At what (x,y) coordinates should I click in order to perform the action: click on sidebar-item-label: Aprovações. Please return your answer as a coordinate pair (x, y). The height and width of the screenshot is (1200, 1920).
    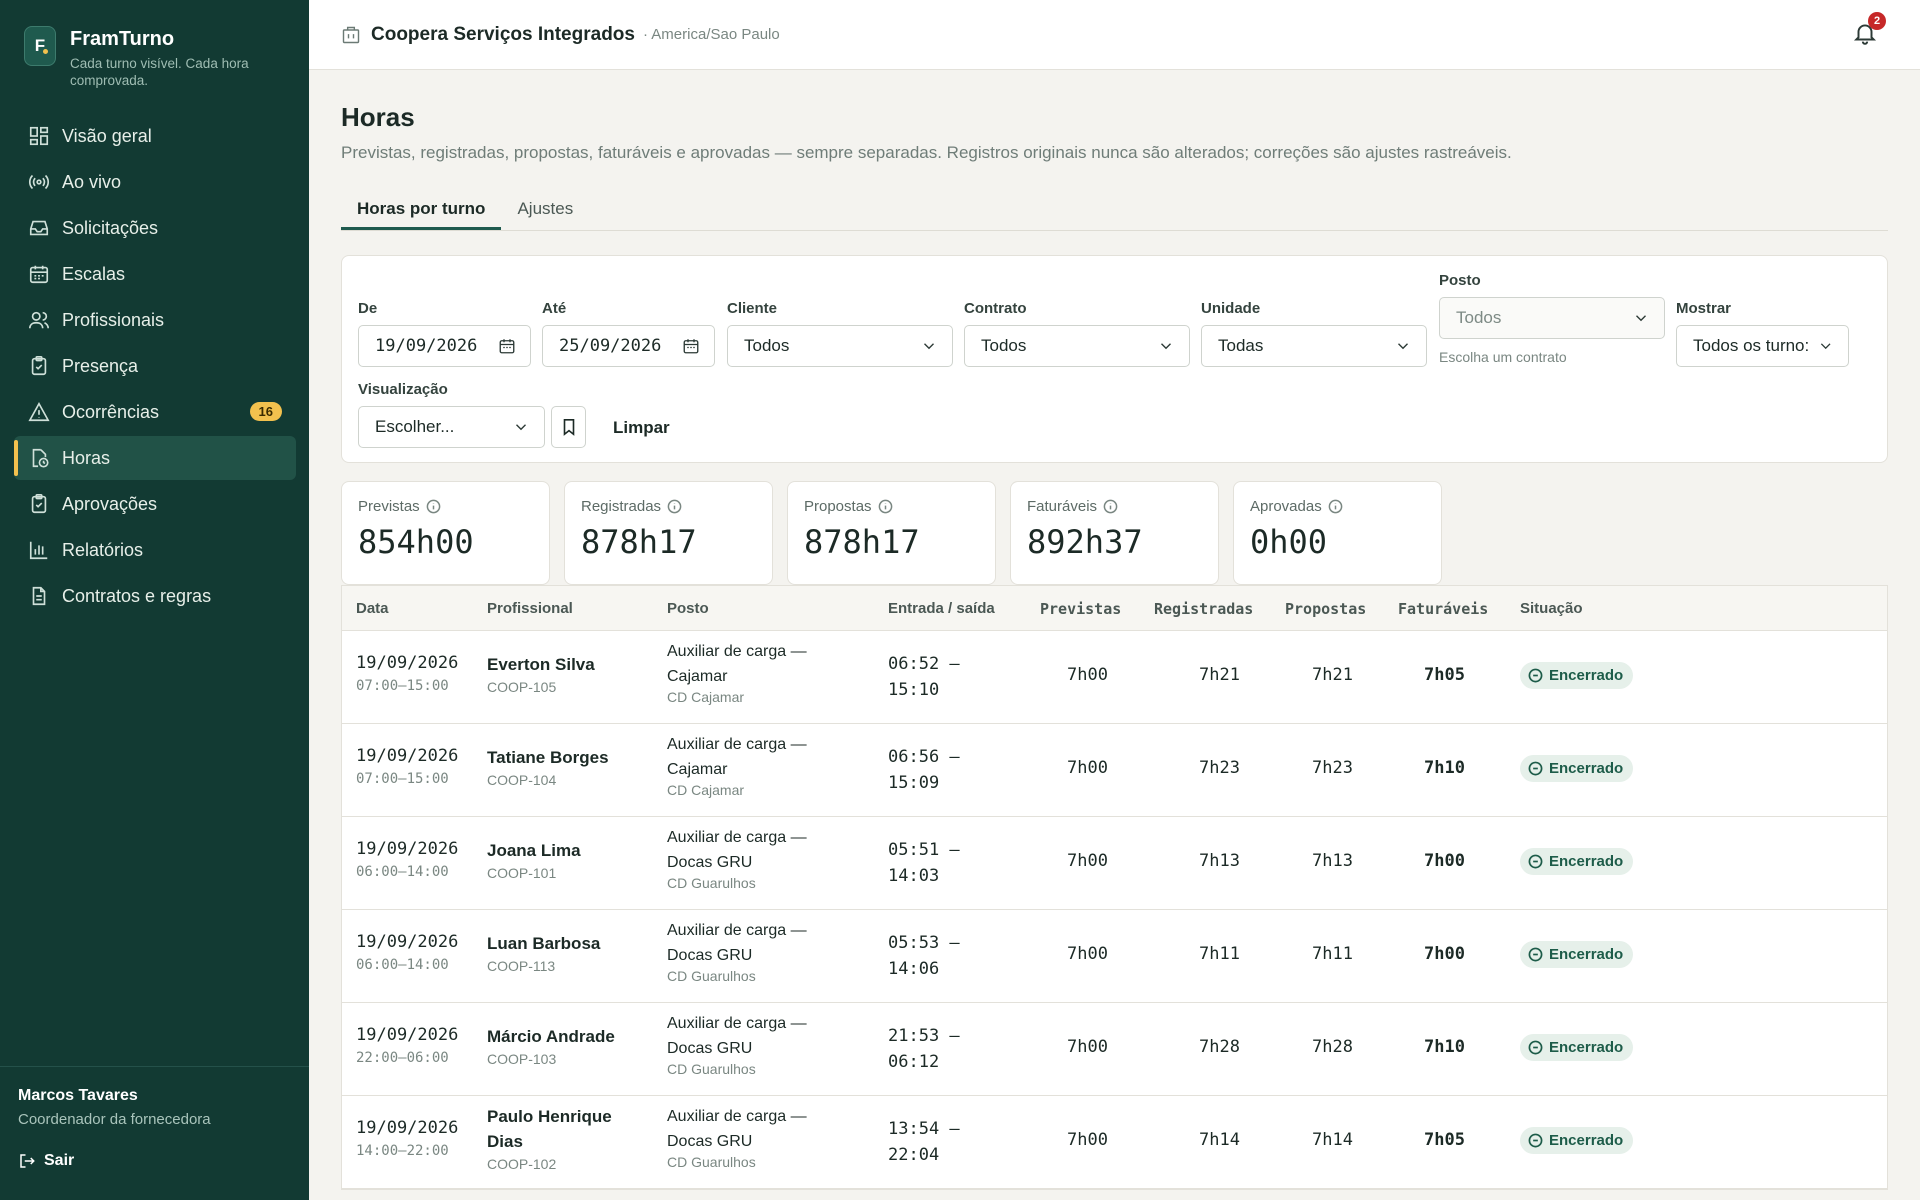
    Looking at the image, I should click on (110, 503).